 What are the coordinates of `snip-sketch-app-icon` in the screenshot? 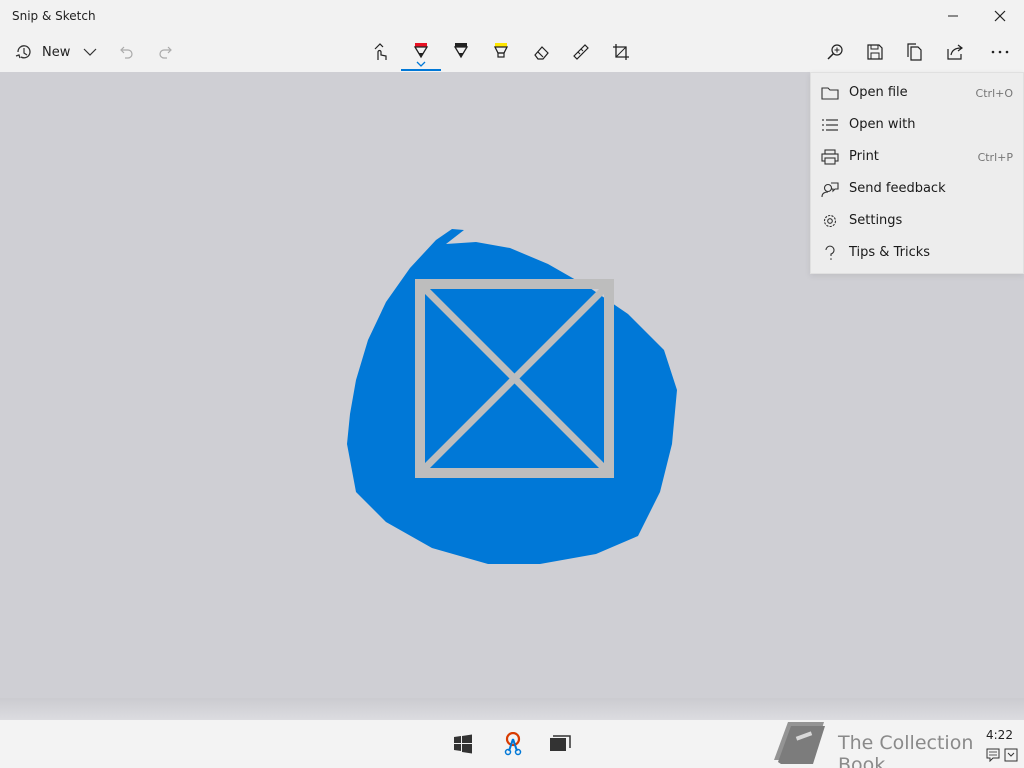 It's located at (513, 744).